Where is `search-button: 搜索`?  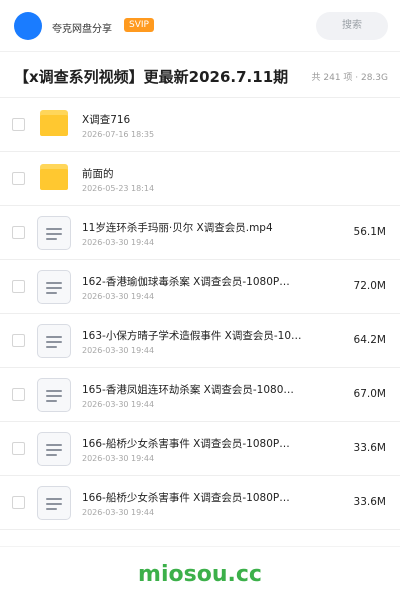 search-button: 搜索 is located at coordinates (352, 26).